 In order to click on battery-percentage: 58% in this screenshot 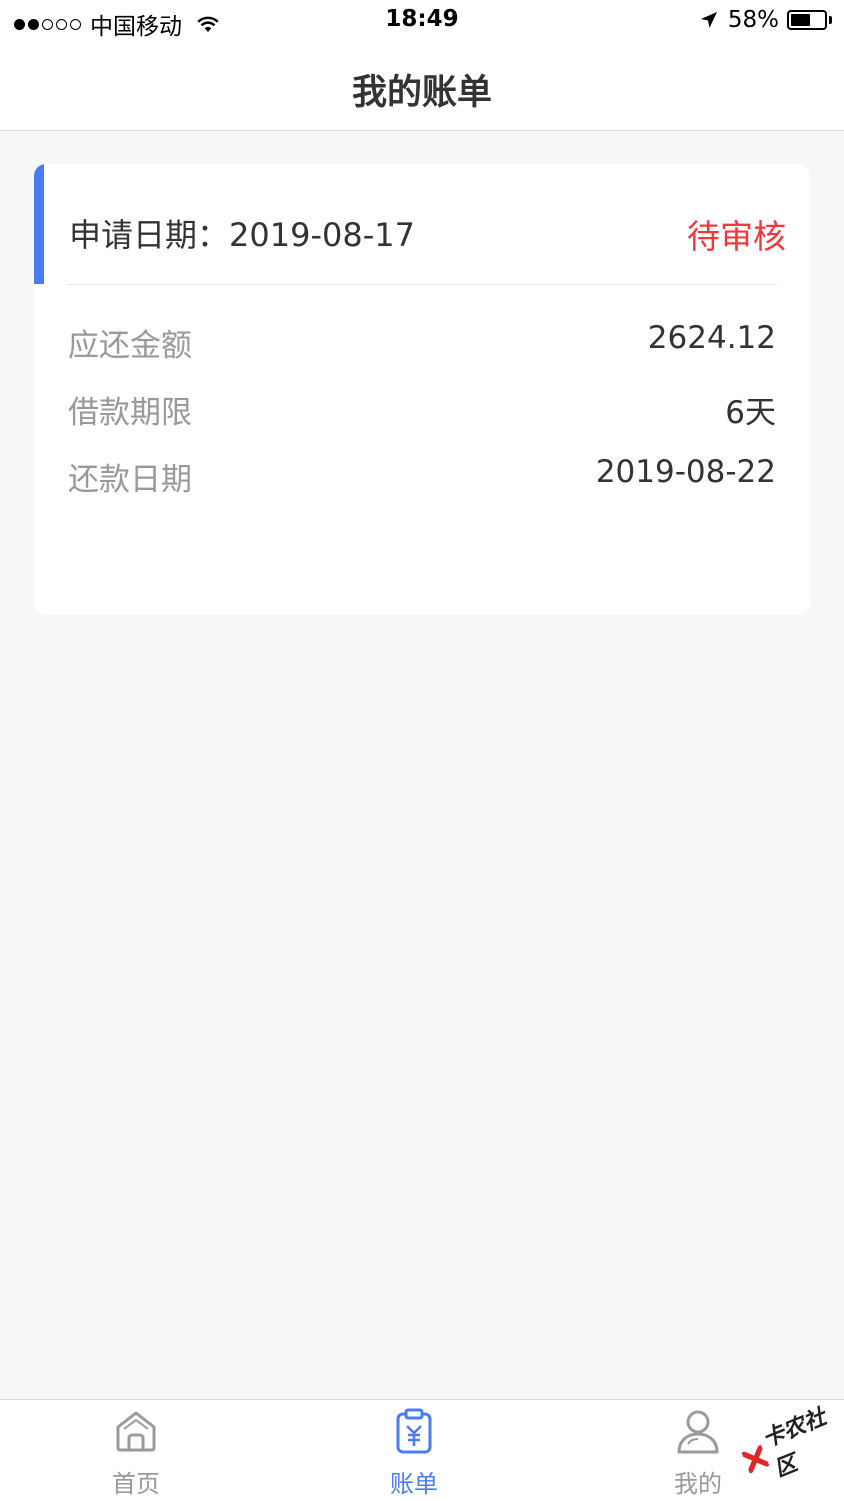, I will do `click(753, 20)`.